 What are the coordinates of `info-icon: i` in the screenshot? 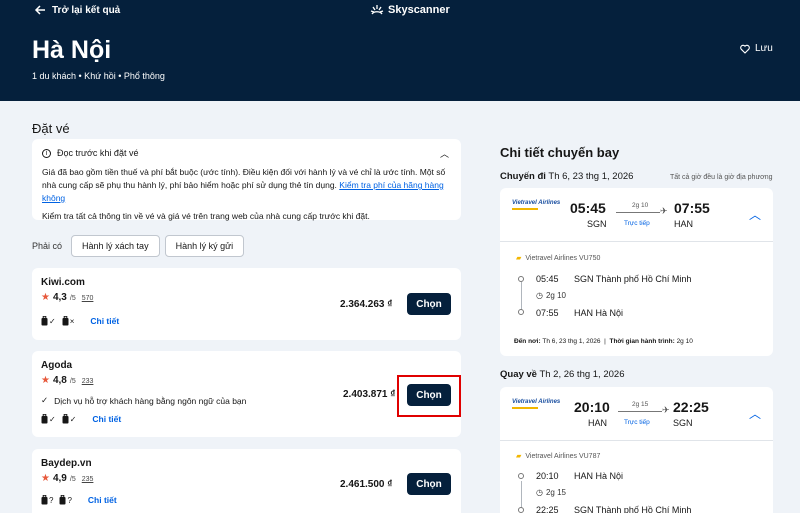 It's located at (46, 153).